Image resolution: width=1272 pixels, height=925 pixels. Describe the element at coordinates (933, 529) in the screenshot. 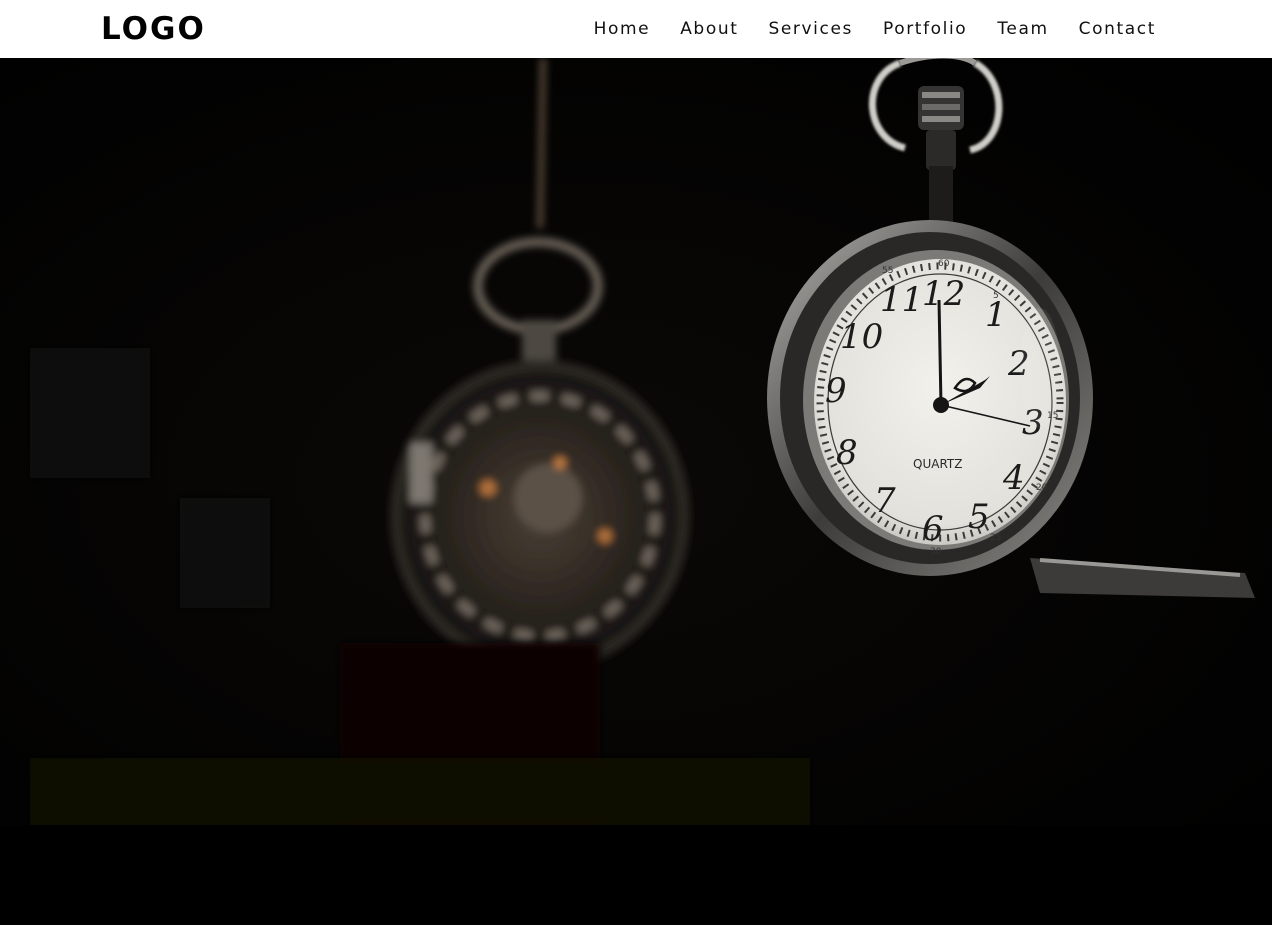

I see `numeral-6: 6` at that location.